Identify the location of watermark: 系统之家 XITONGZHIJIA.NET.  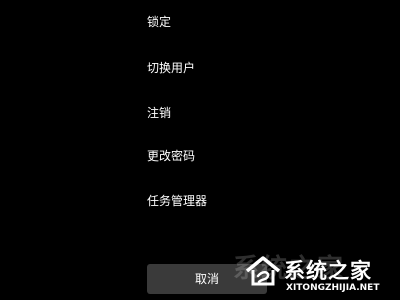
(322, 274).